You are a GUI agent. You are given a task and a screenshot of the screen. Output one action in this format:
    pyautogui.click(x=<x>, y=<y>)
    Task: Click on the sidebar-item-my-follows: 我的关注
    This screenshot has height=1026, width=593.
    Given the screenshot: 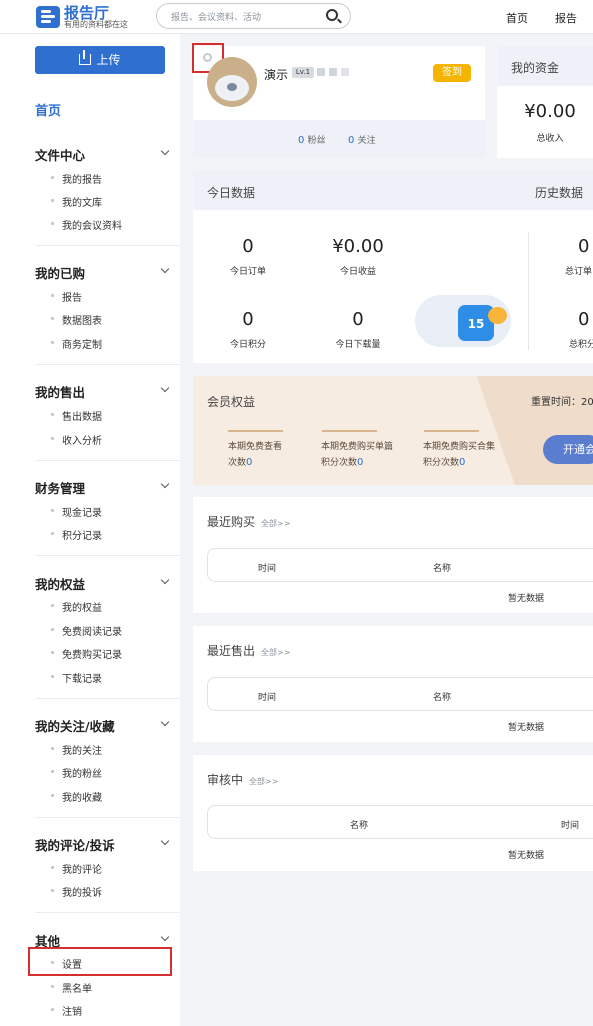 What is the action you would take?
    pyautogui.click(x=76, y=749)
    